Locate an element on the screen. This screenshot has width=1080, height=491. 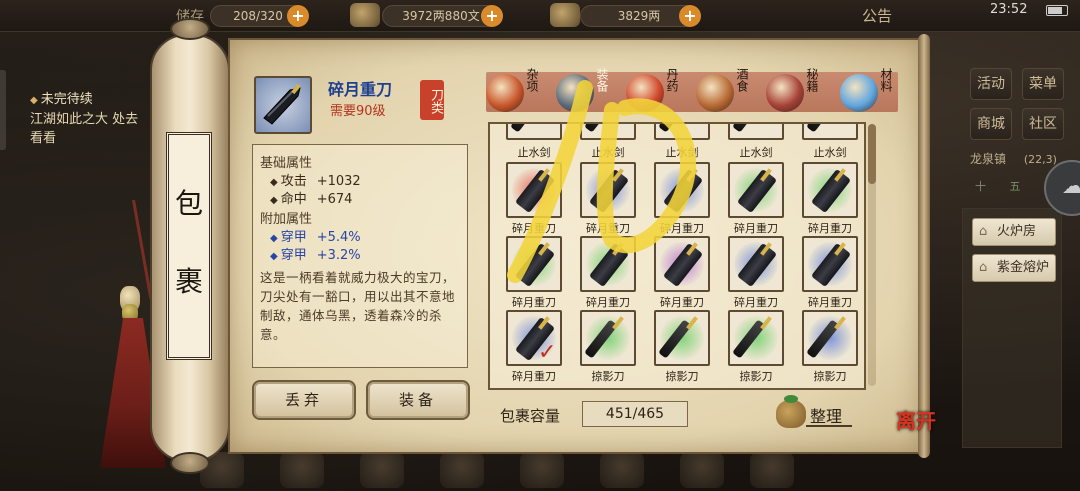
extra-stat-row: ◆ 穿甲 +3.2% is located at coordinates (315, 255).